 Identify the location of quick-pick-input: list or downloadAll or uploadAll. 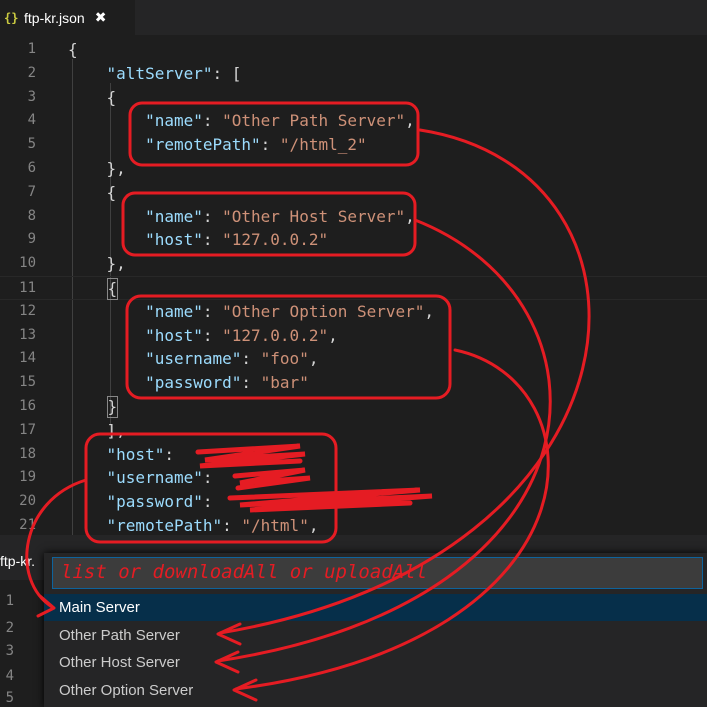
(377, 573).